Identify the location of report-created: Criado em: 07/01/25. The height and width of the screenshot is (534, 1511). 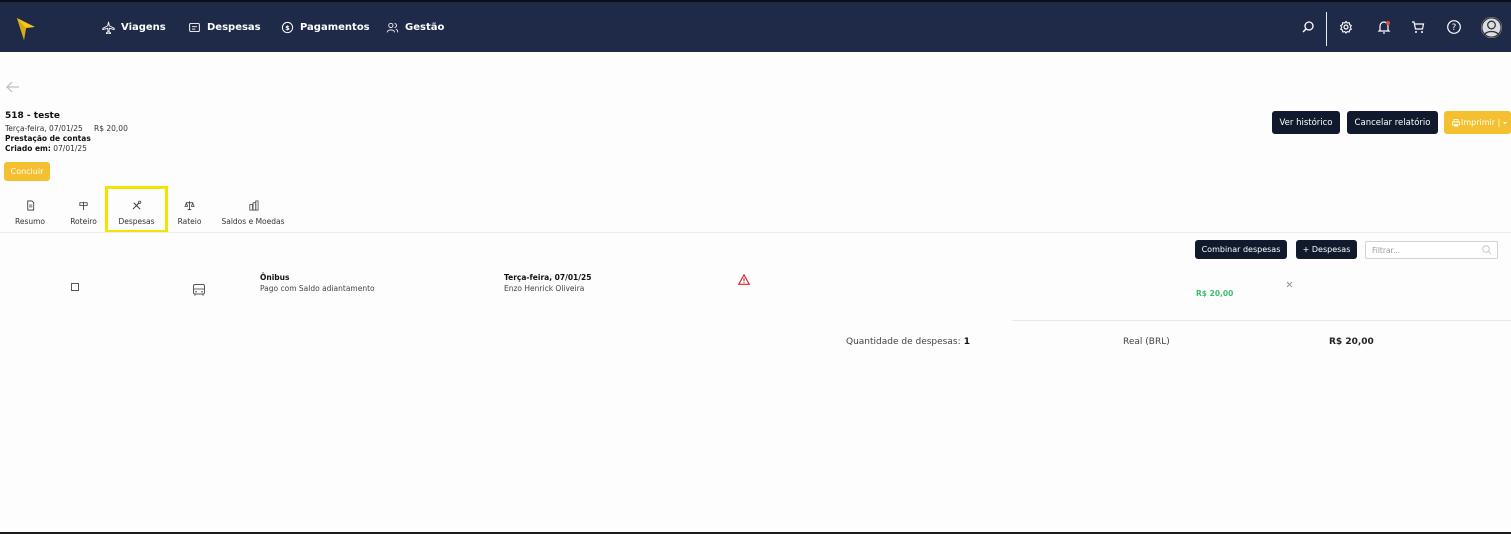
(46, 148).